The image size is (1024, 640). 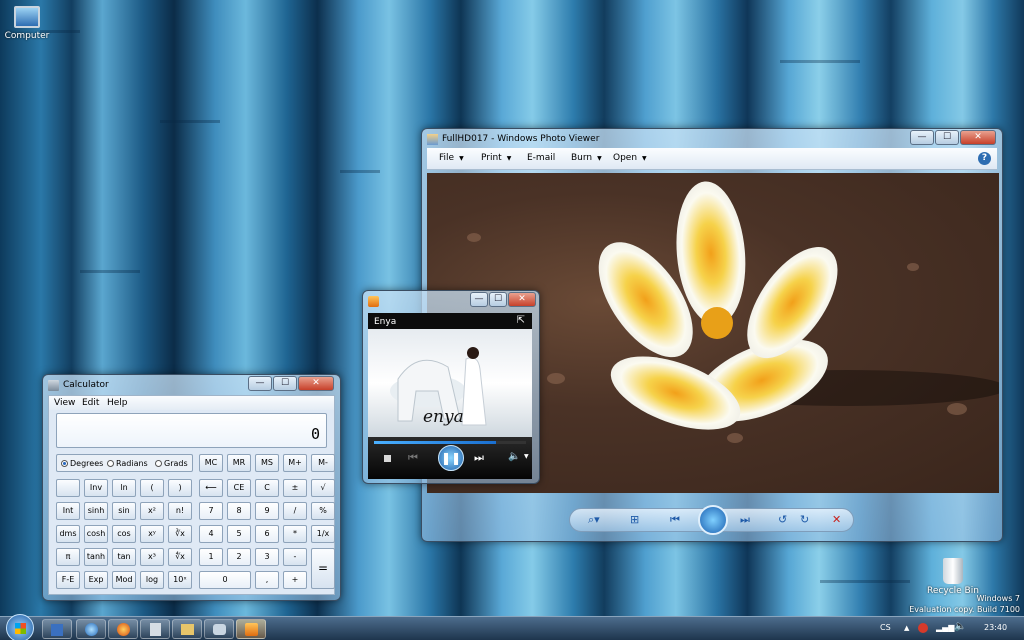 What do you see at coordinates (82, 463) in the screenshot?
I see `radio-degrees: Degrees` at bounding box center [82, 463].